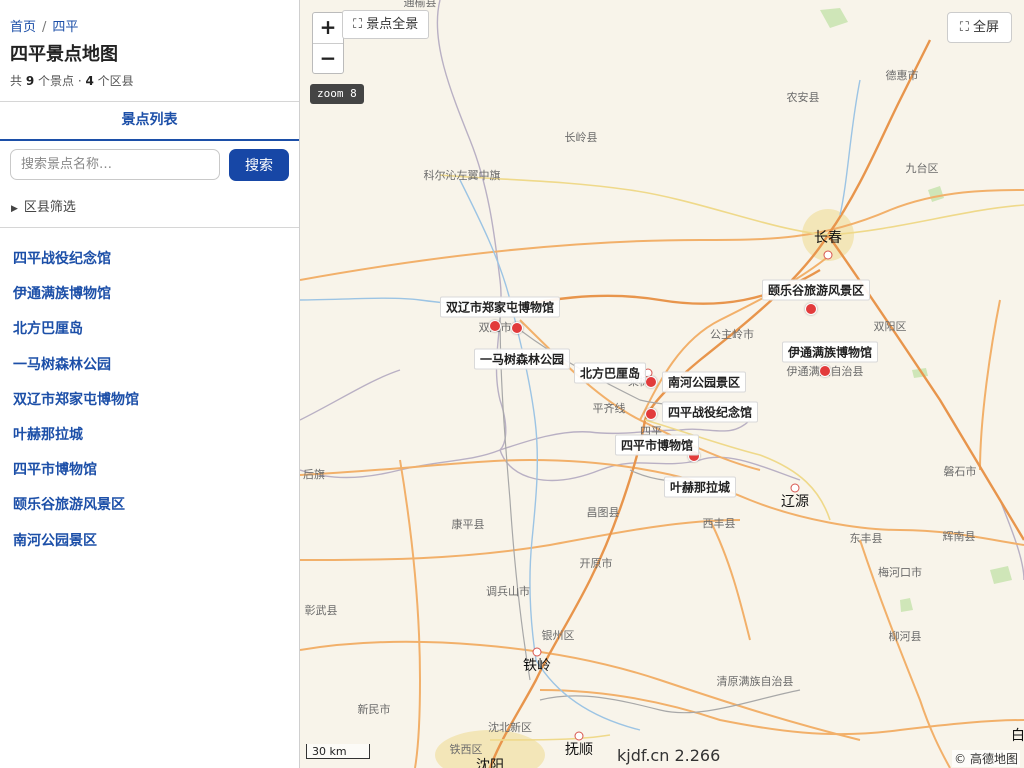 The width and height of the screenshot is (1024, 768). What do you see at coordinates (328, 59) in the screenshot?
I see `zoom-out-button: −` at bounding box center [328, 59].